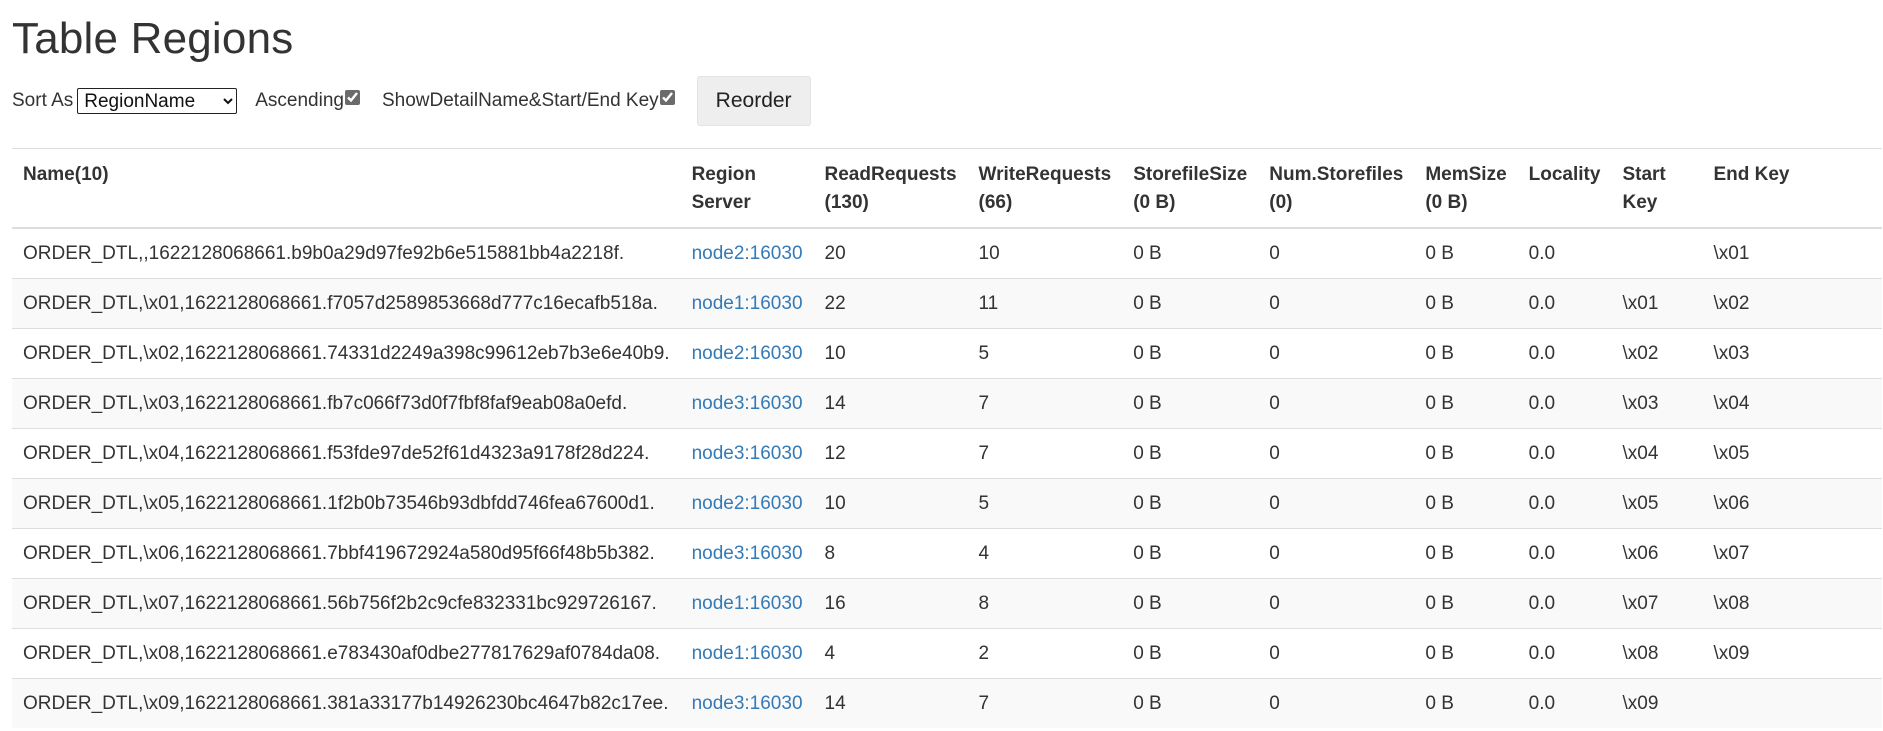 This screenshot has width=1883, height=731. Describe the element at coordinates (1644, 188) in the screenshot. I see `col-start-key-header-label: Start Key` at that location.